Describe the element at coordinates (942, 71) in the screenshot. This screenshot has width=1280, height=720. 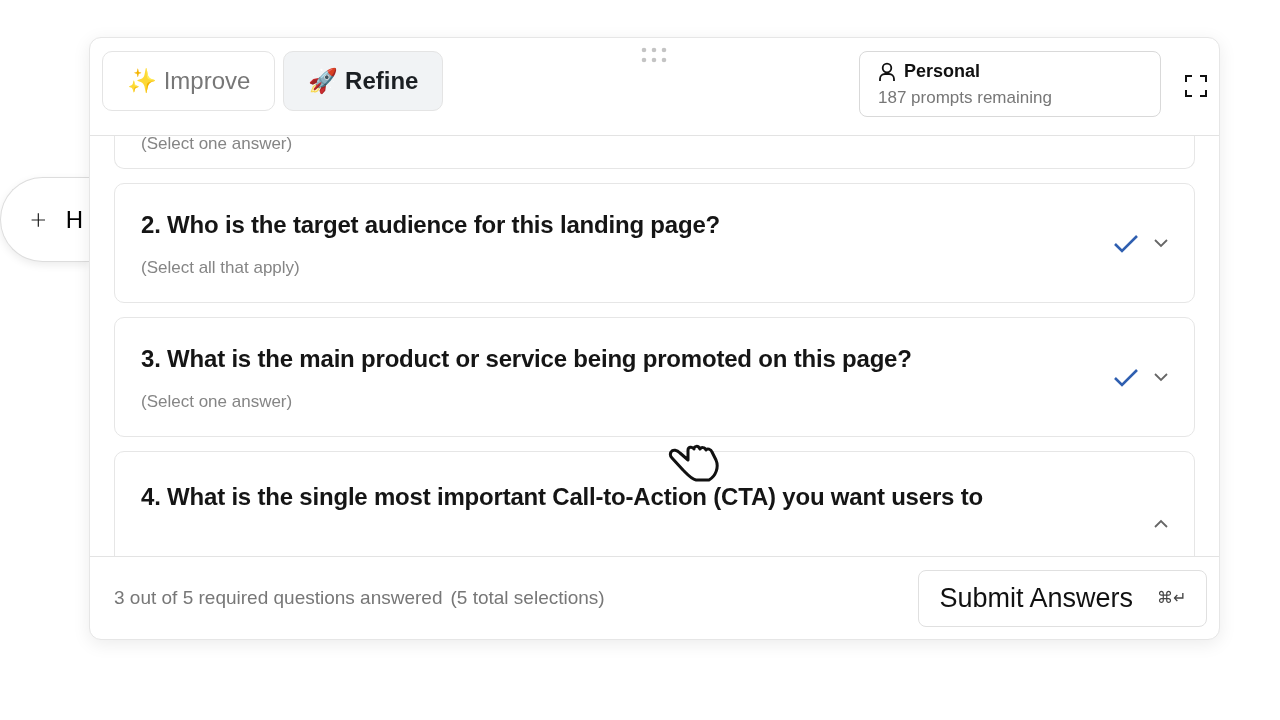
I see `account-name: Personal` at that location.